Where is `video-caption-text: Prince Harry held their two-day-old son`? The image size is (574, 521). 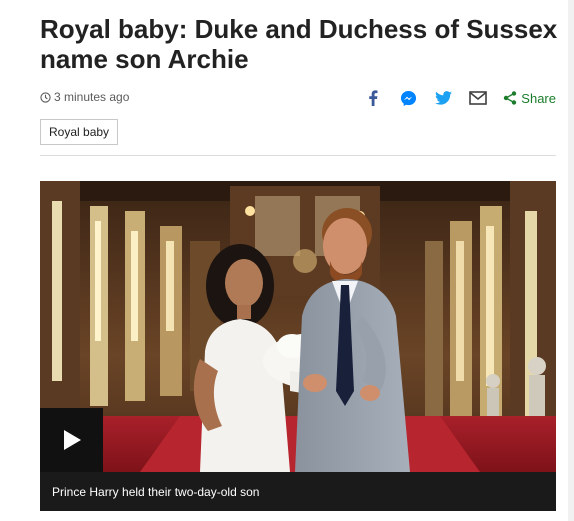
video-caption-text: Prince Harry held their two-day-old son is located at coordinates (156, 491).